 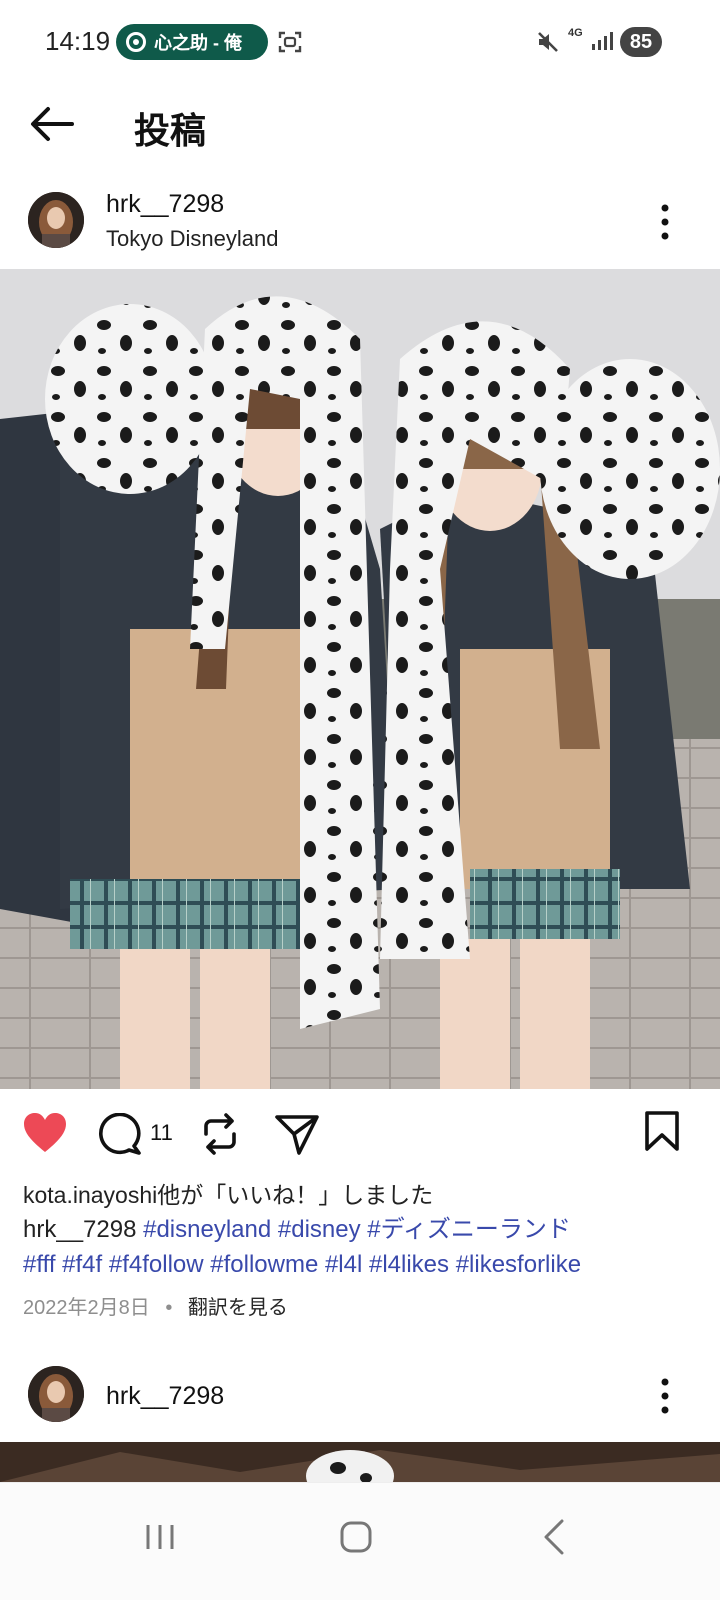 I want to click on page-title: 投稿, so click(x=170, y=130).